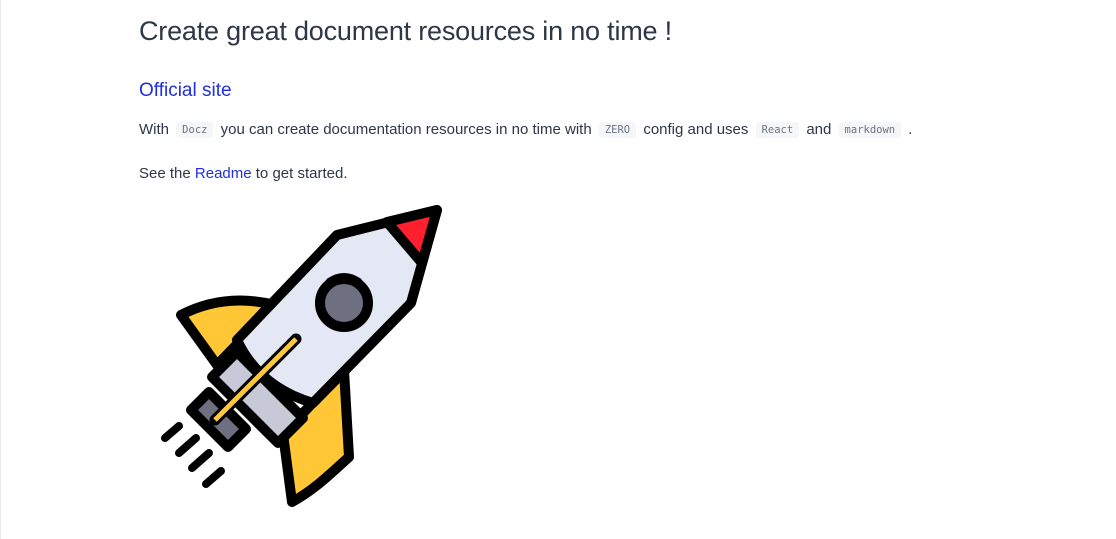  I want to click on official-site-heading: Official site, so click(185, 91).